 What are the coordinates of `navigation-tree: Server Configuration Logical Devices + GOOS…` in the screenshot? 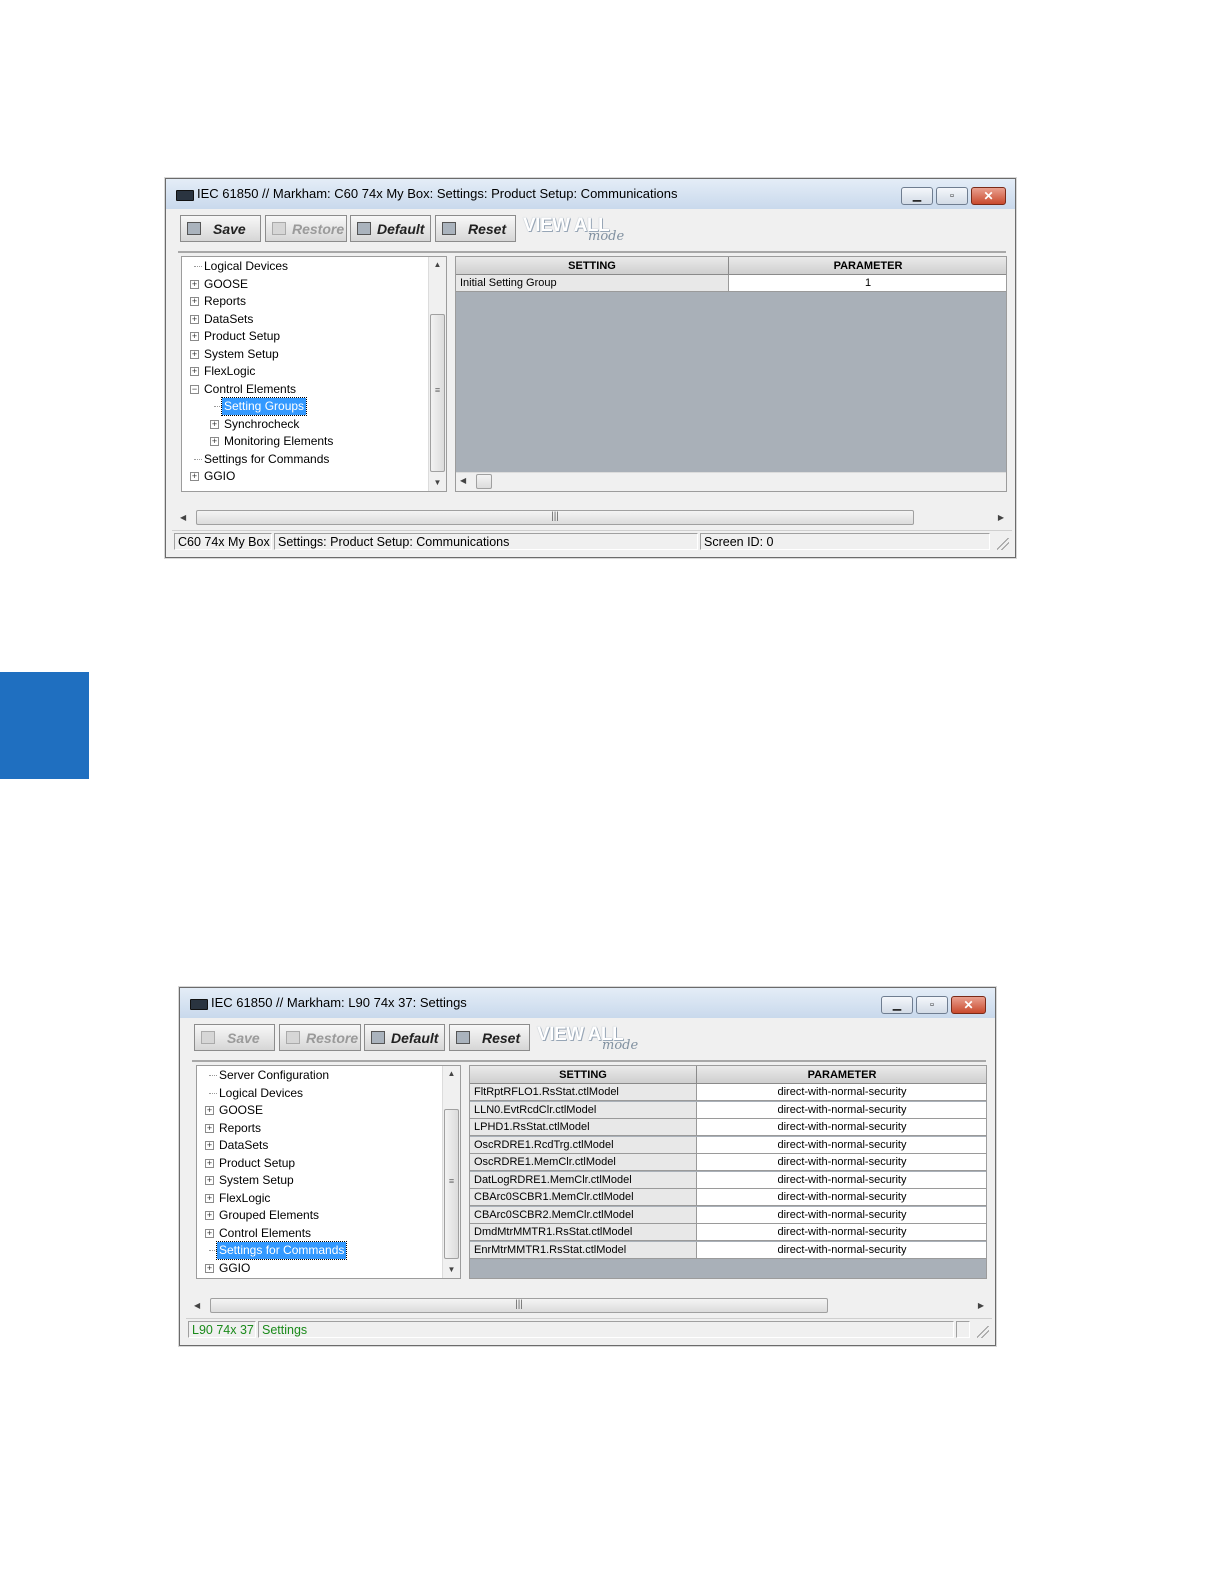 It's located at (328, 1172).